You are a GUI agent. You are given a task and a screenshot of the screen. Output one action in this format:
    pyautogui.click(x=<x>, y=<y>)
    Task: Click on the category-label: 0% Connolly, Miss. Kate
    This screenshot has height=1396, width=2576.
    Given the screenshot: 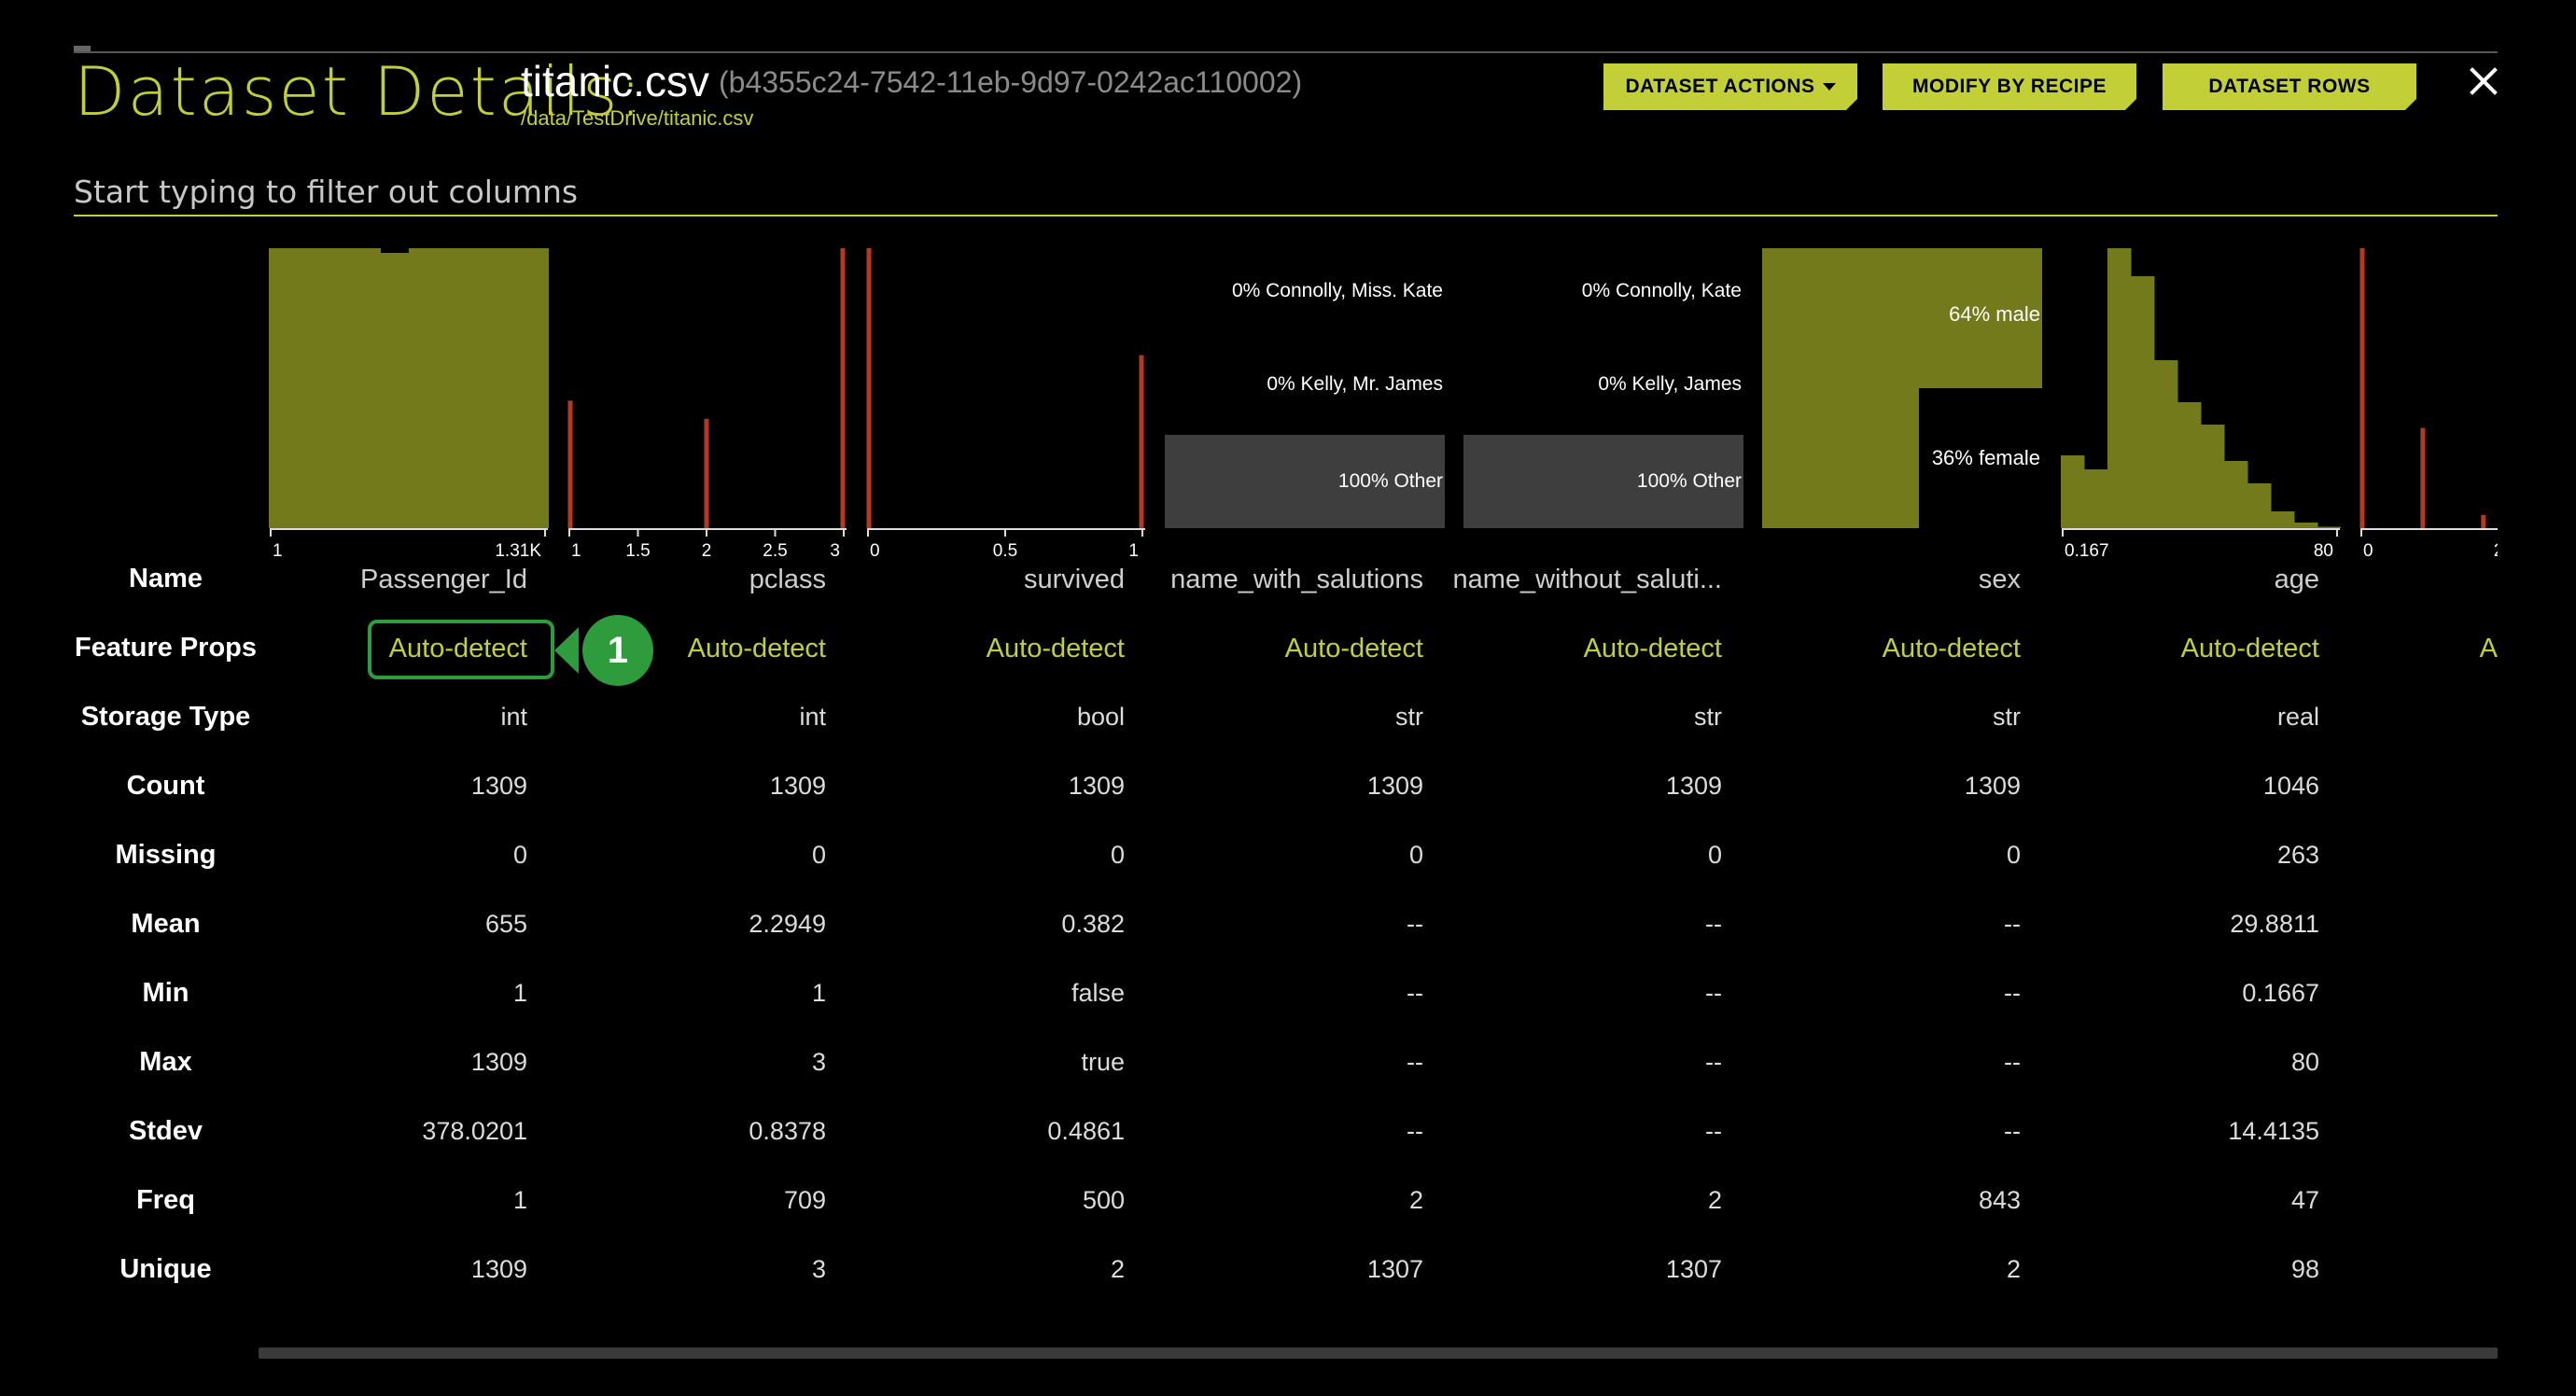 What is the action you would take?
    pyautogui.click(x=1337, y=290)
    